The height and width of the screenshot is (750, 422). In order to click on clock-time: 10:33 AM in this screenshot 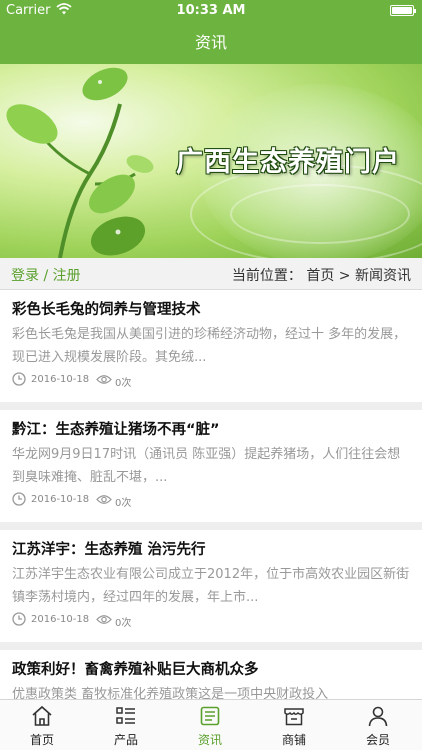, I will do `click(211, 10)`.